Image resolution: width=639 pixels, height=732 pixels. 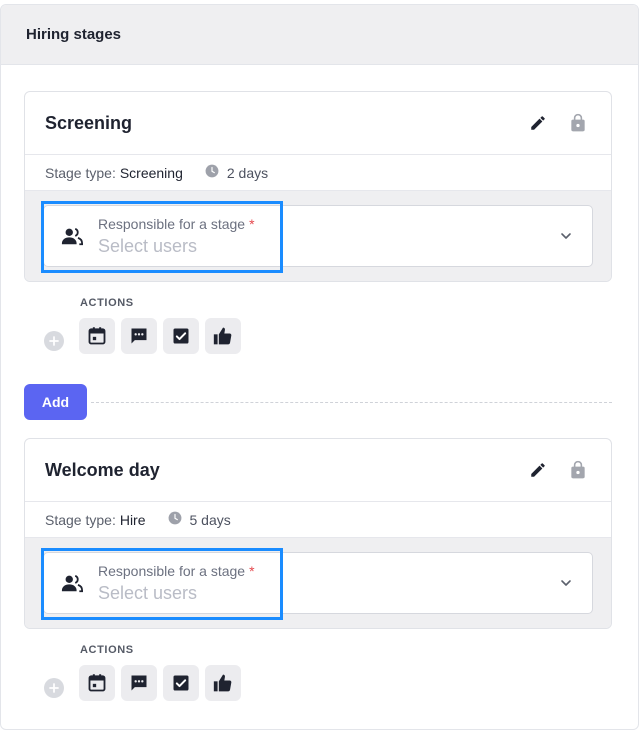 I want to click on stage-name: Screening, so click(x=89, y=122).